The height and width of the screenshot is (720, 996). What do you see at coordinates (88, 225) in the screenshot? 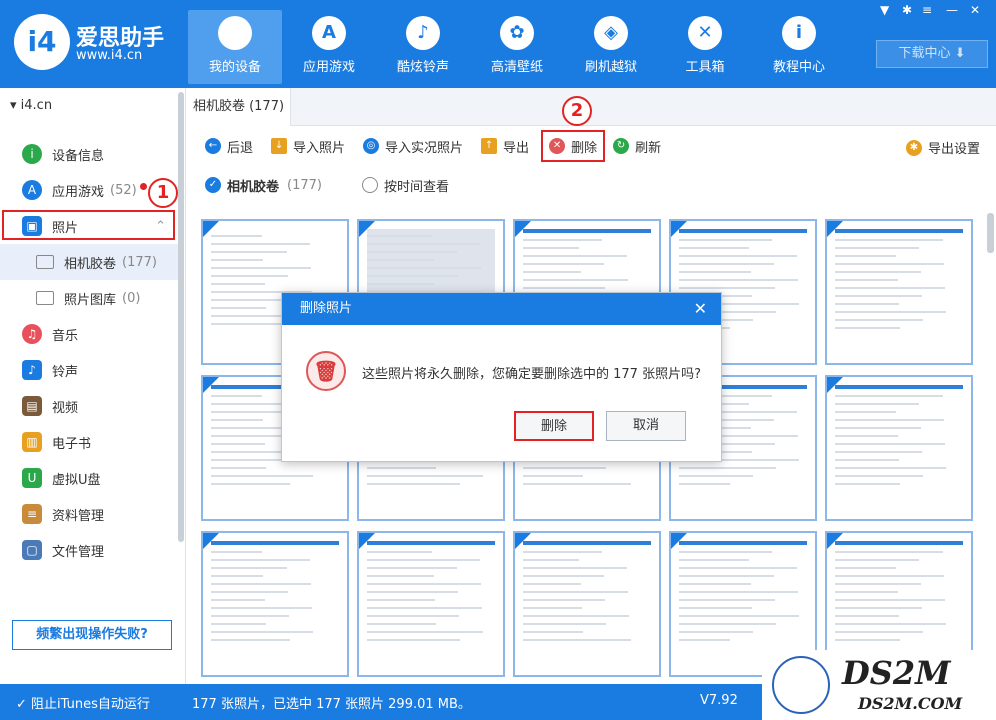
I see `photos-highlight-box` at bounding box center [88, 225].